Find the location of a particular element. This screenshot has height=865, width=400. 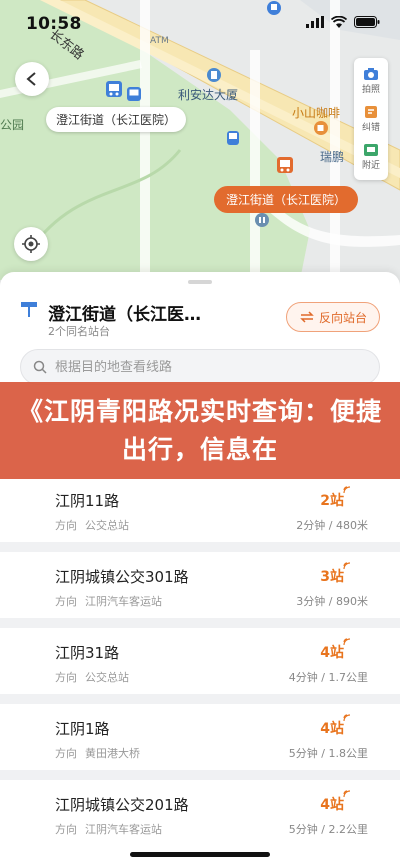

route-eta: 4分钟 / 1.7公里 is located at coordinates (328, 677).